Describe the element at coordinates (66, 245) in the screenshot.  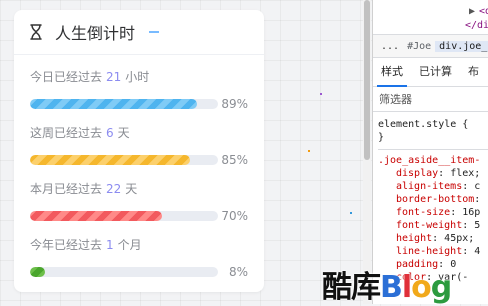
I see `item-prefix: 今年已经过去` at that location.